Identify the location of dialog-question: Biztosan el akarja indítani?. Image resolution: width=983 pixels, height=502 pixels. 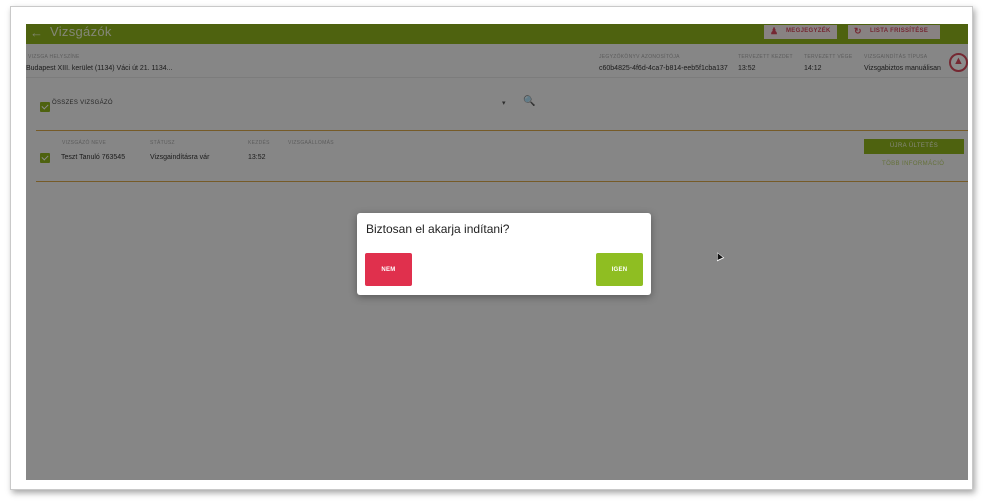
(438, 229).